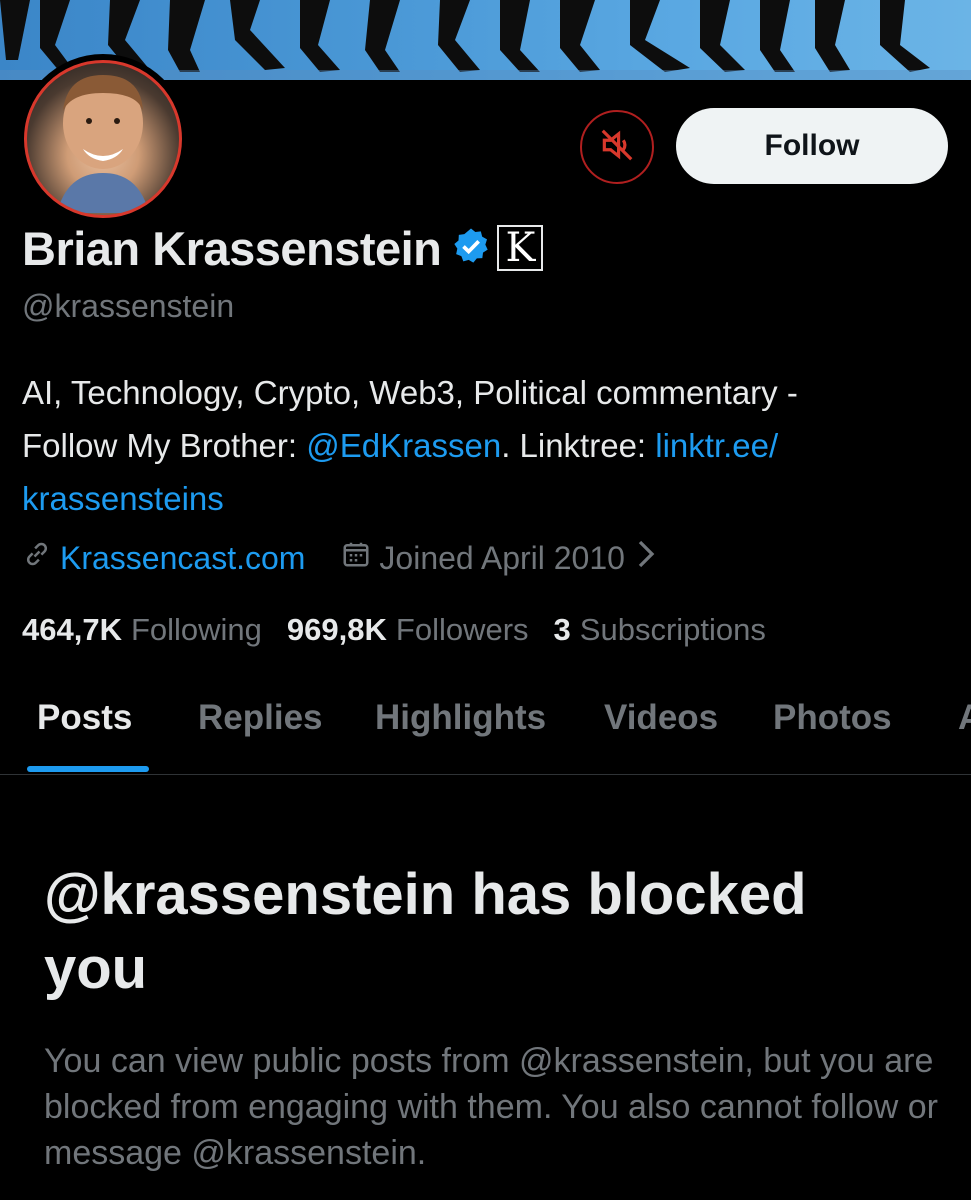  What do you see at coordinates (646, 558) in the screenshot?
I see `chevron-right-icon` at bounding box center [646, 558].